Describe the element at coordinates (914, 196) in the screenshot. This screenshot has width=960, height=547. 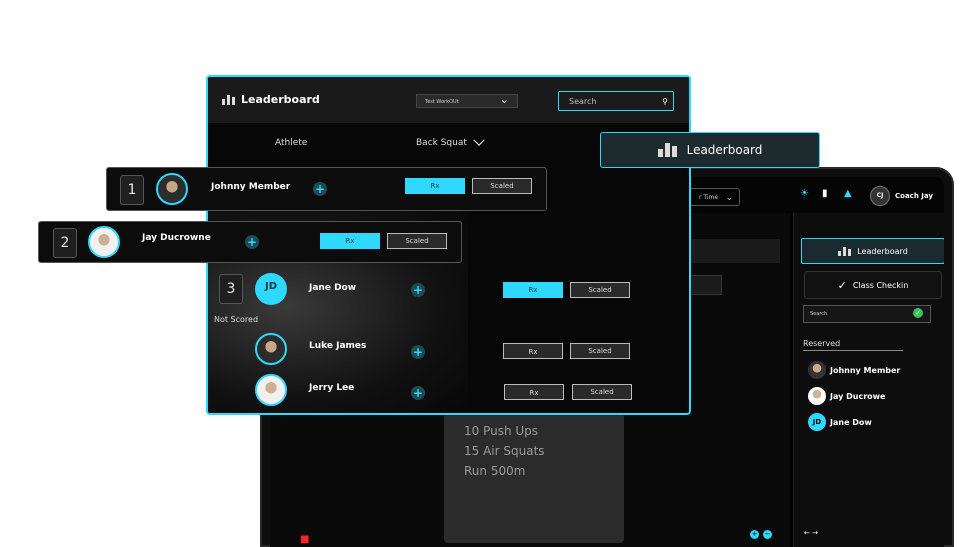
I see `coach-name: Coach Jay` at that location.